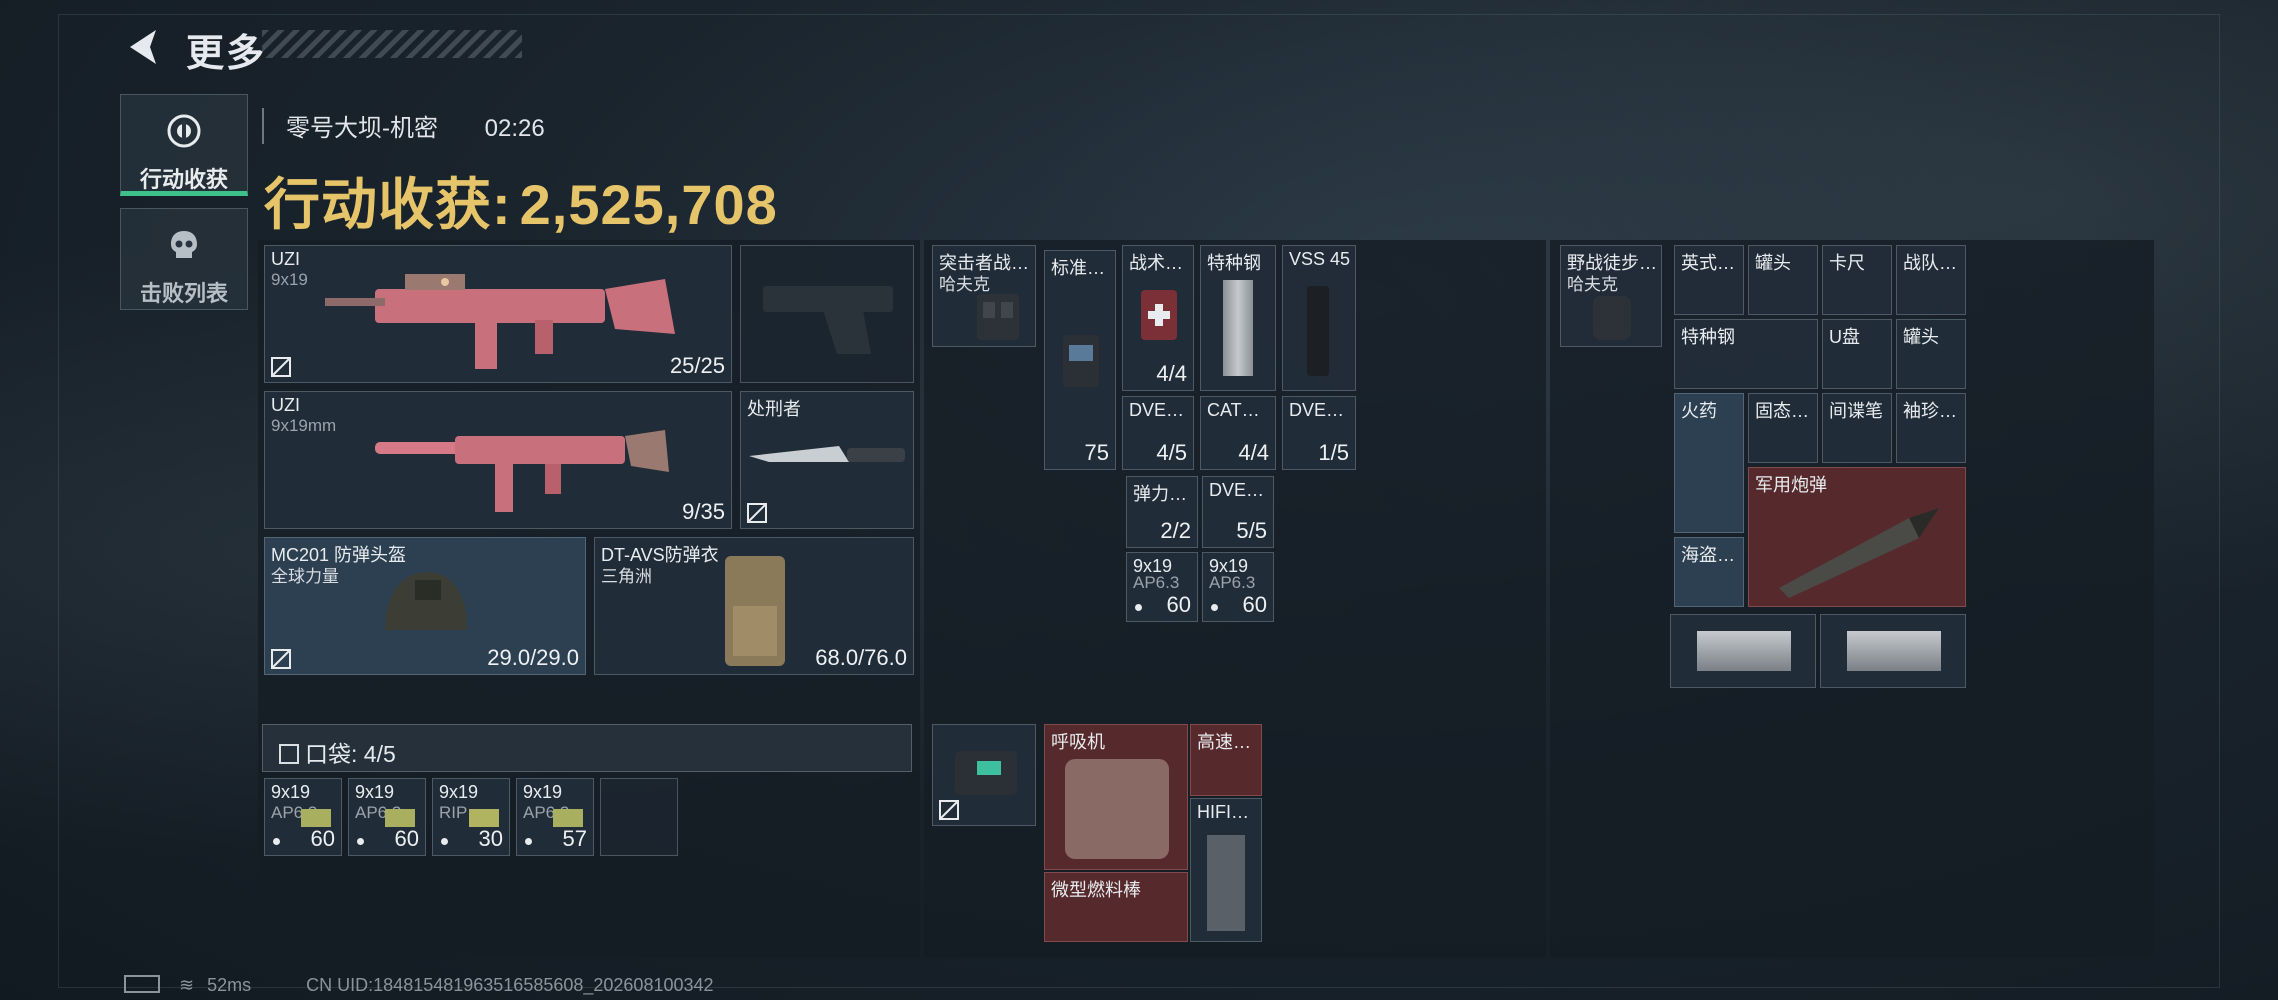 The width and height of the screenshot is (2278, 1000). I want to click on back-arrow-icon, so click(145, 47).